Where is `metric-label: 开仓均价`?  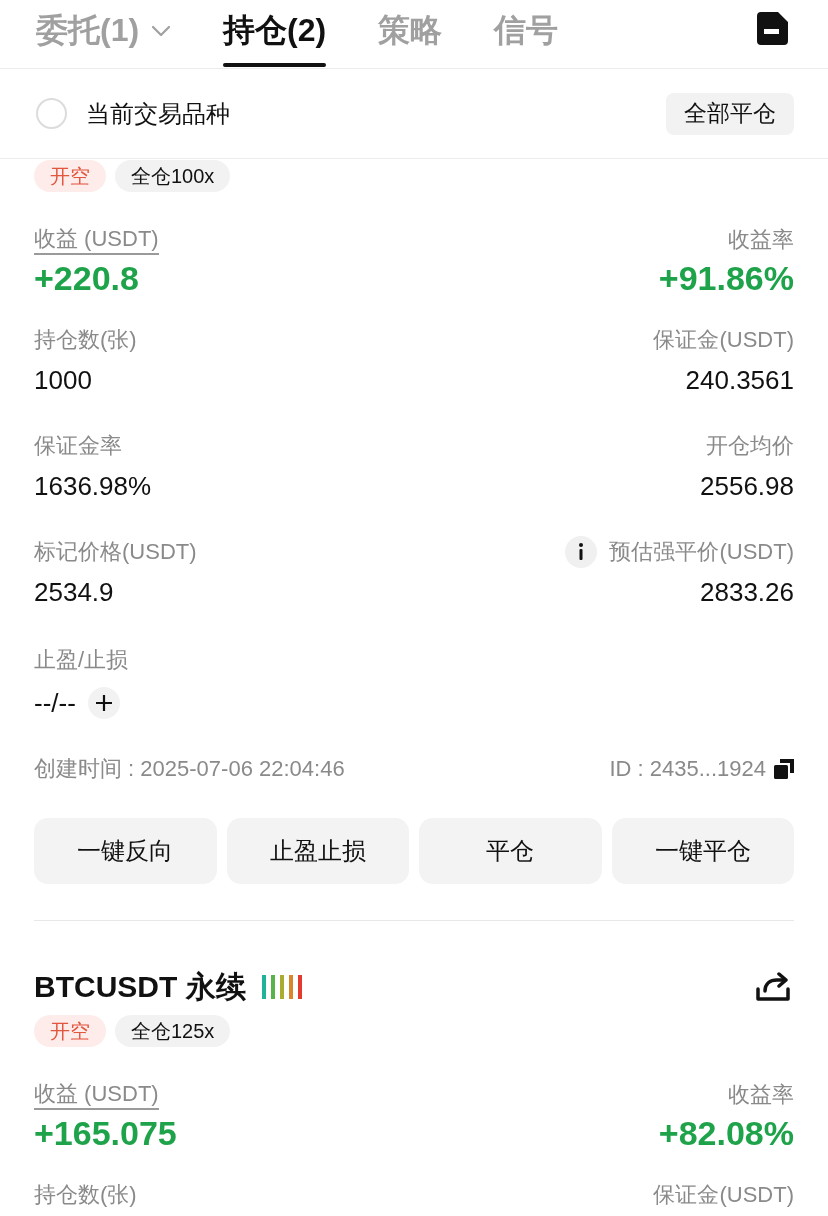 metric-label: 开仓均价 is located at coordinates (750, 446).